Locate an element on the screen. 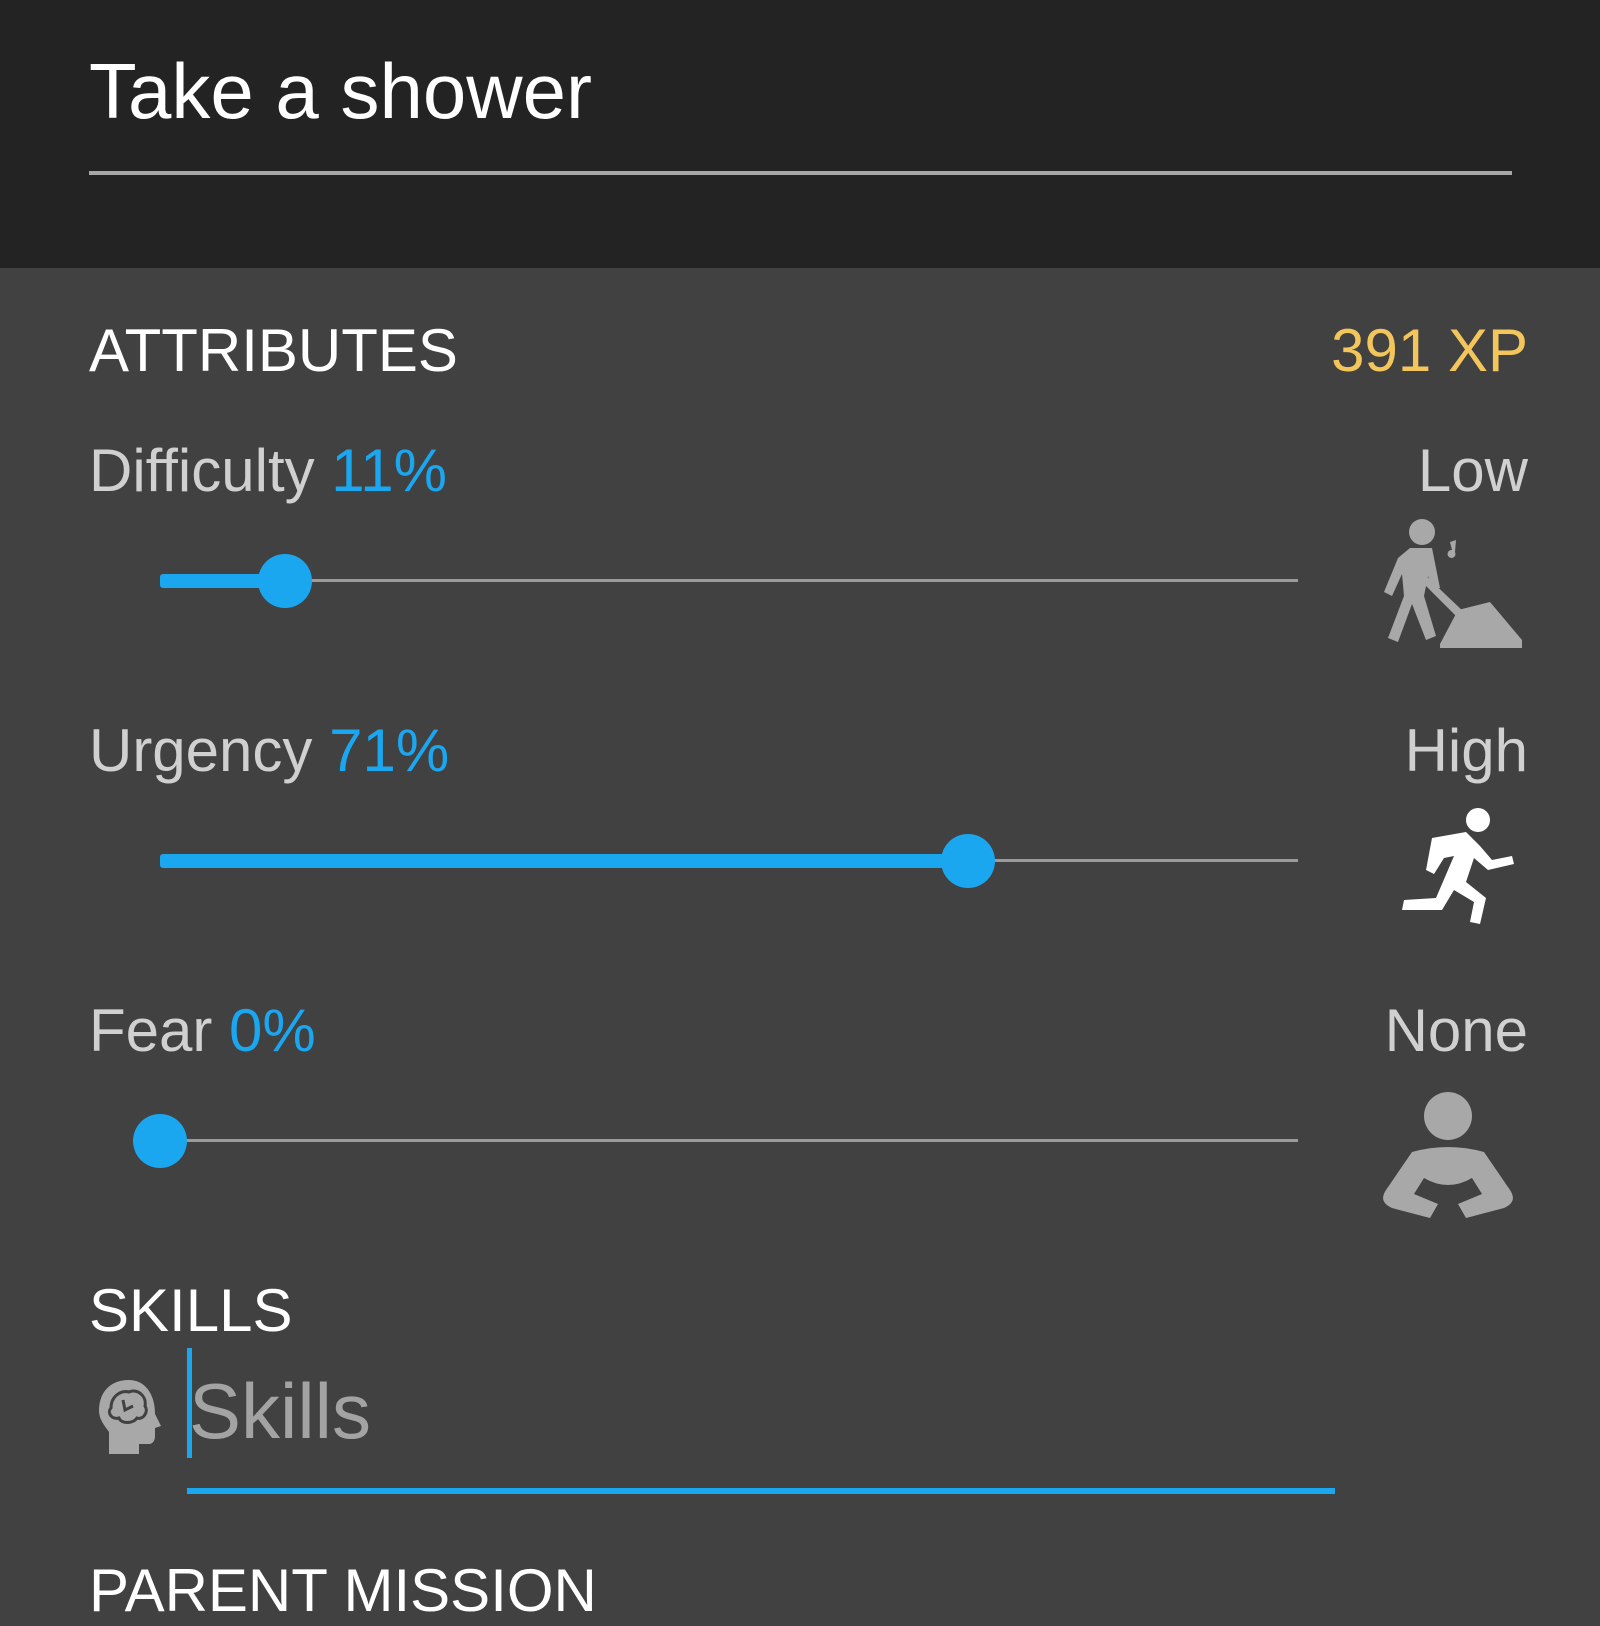  difficulty-slider is located at coordinates (729, 581).